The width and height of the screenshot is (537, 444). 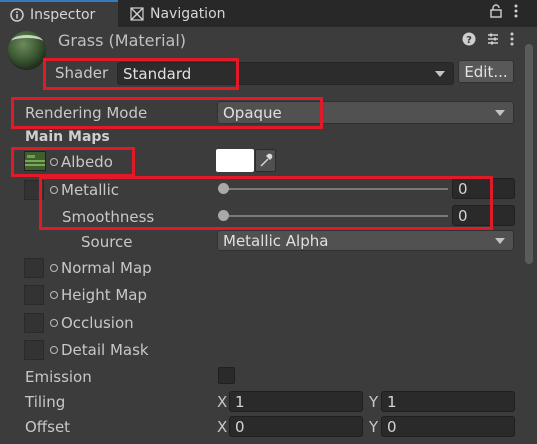 I want to click on material-title: Grass (Material), so click(x=122, y=40).